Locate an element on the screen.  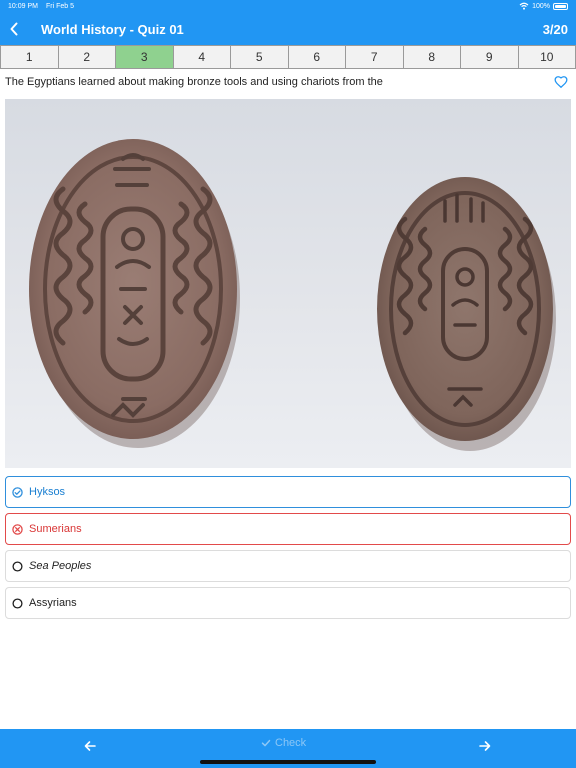
tab-question-8: 8 is located at coordinates (432, 57).